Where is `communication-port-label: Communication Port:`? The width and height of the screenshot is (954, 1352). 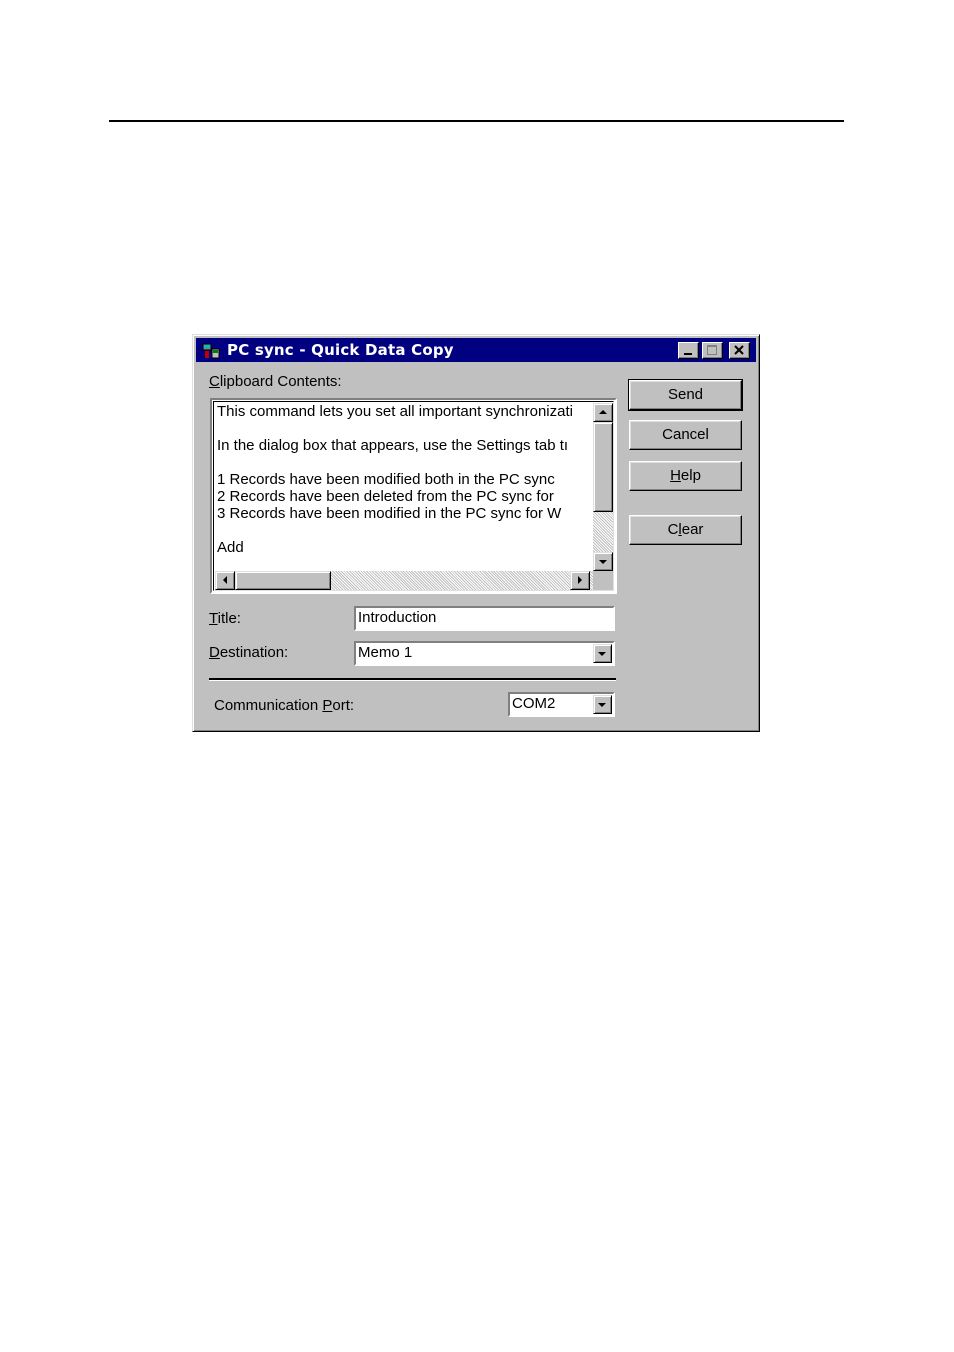 communication-port-label: Communication Port: is located at coordinates (284, 705).